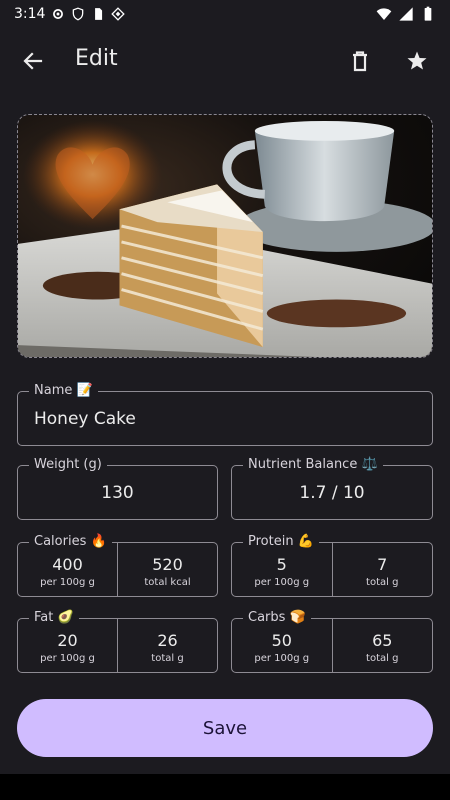 This screenshot has height=800, width=450. What do you see at coordinates (277, 618) in the screenshot?
I see `carbs-label: Carbs 🍞` at bounding box center [277, 618].